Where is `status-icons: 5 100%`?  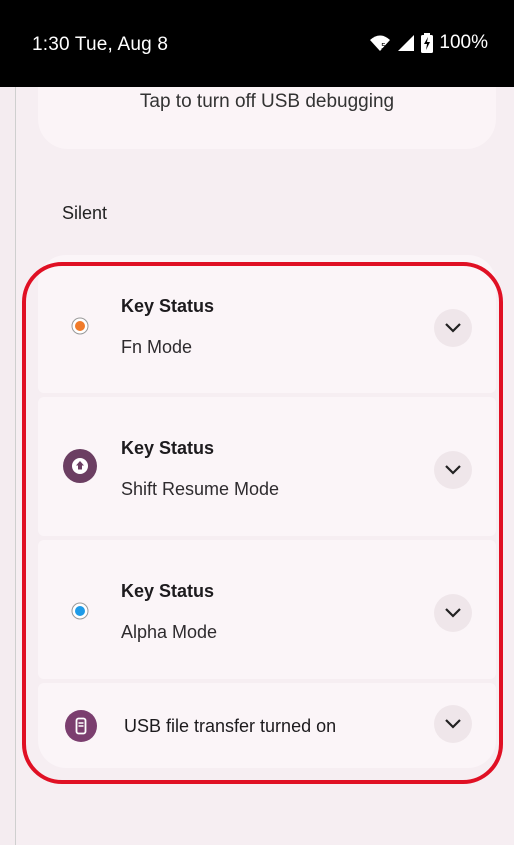
status-icons: 5 100% is located at coordinates (428, 43).